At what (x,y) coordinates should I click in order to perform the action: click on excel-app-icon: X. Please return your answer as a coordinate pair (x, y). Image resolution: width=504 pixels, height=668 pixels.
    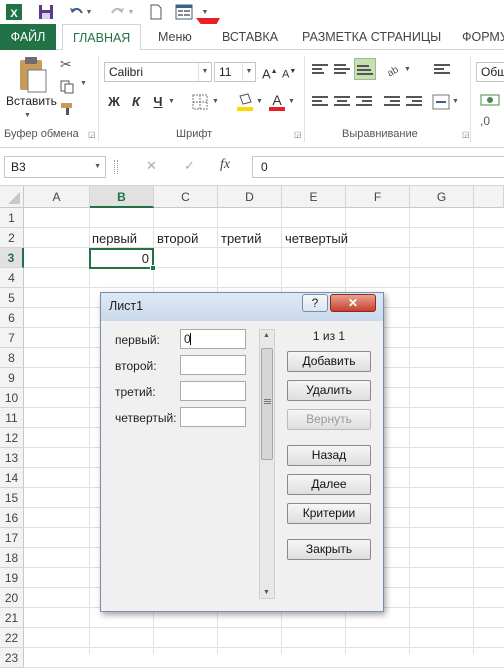
    Looking at the image, I should click on (14, 12).